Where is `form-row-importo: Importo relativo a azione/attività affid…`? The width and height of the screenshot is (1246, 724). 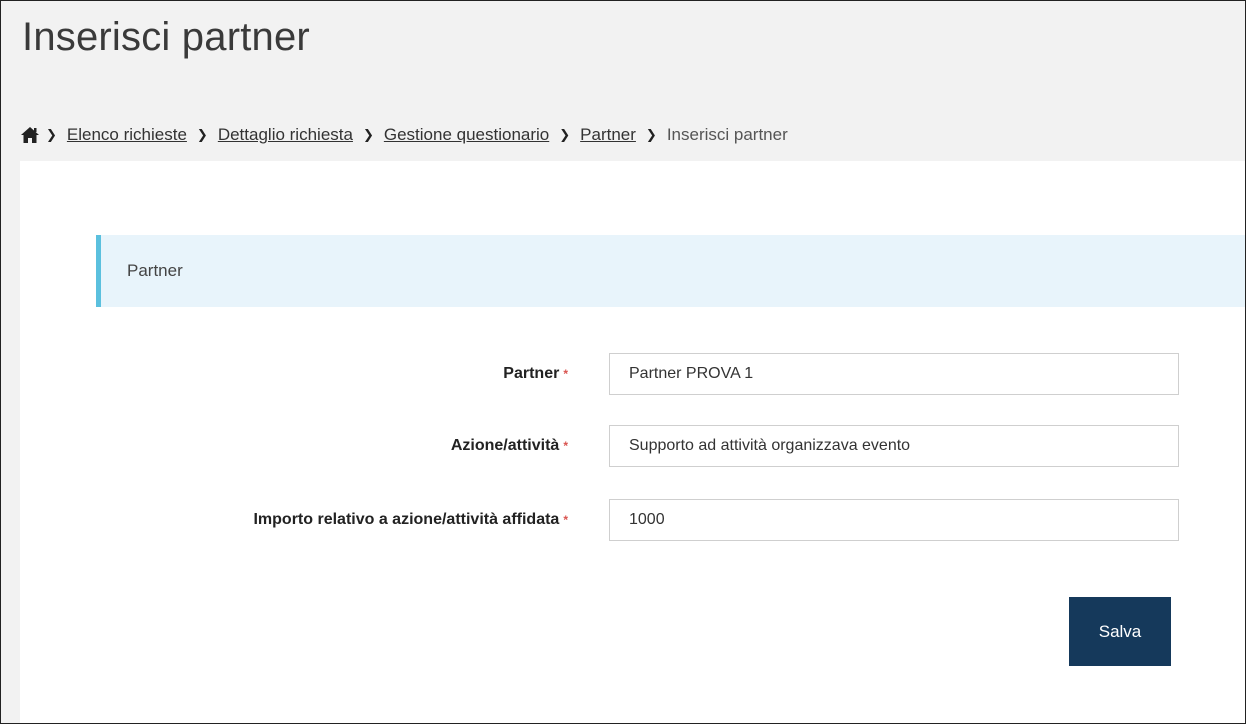 form-row-importo: Importo relativo a azione/attività affid… is located at coordinates (632, 520).